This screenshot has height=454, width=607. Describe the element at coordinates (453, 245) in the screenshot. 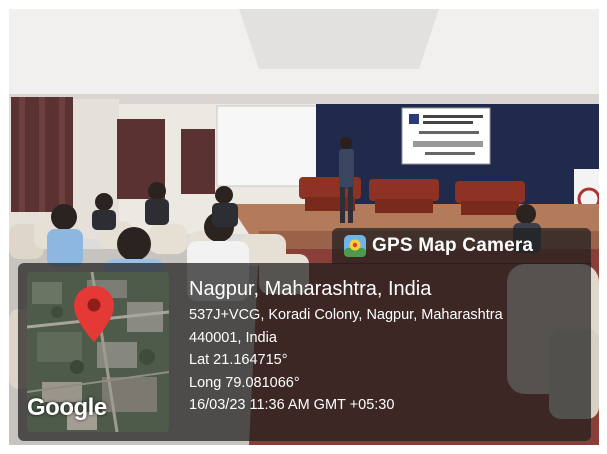

I see `badge-title: GPS Map Camera` at that location.